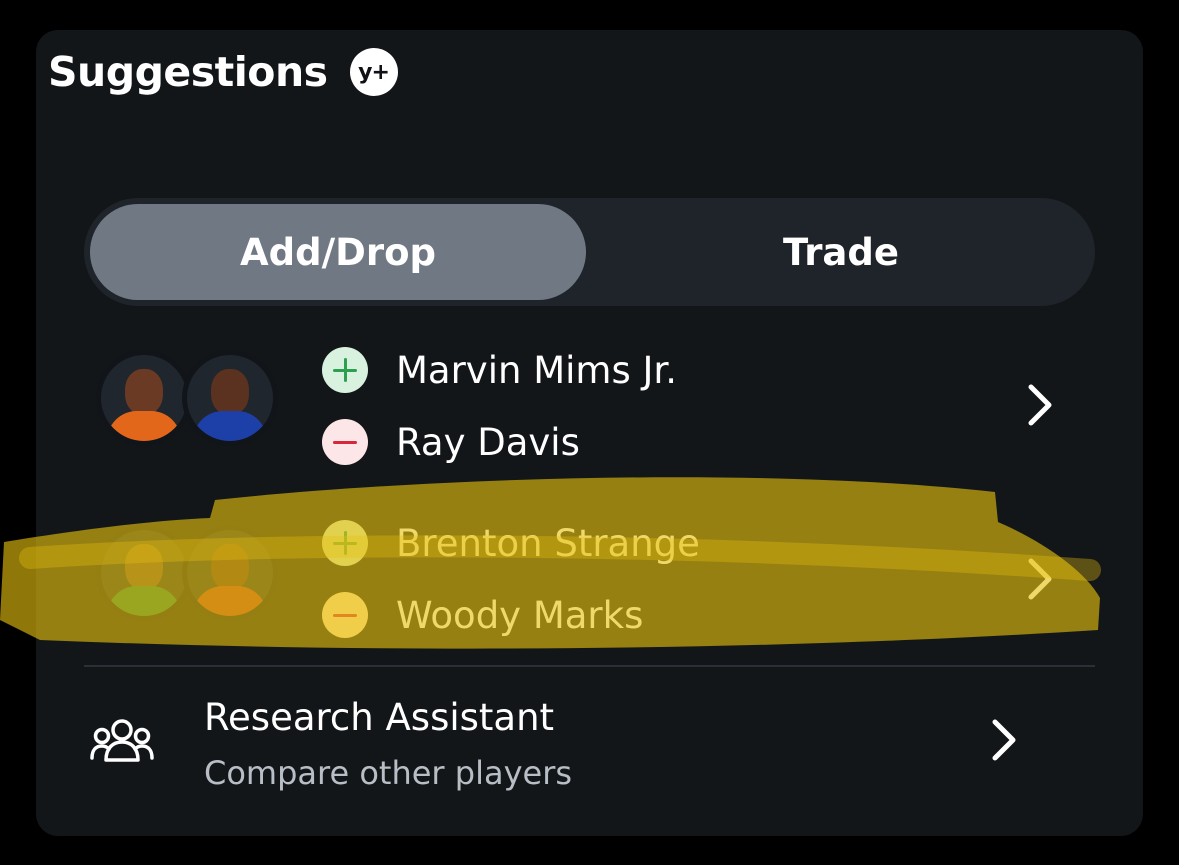  What do you see at coordinates (841, 252) in the screenshot?
I see `tab-trade: Trade` at bounding box center [841, 252].